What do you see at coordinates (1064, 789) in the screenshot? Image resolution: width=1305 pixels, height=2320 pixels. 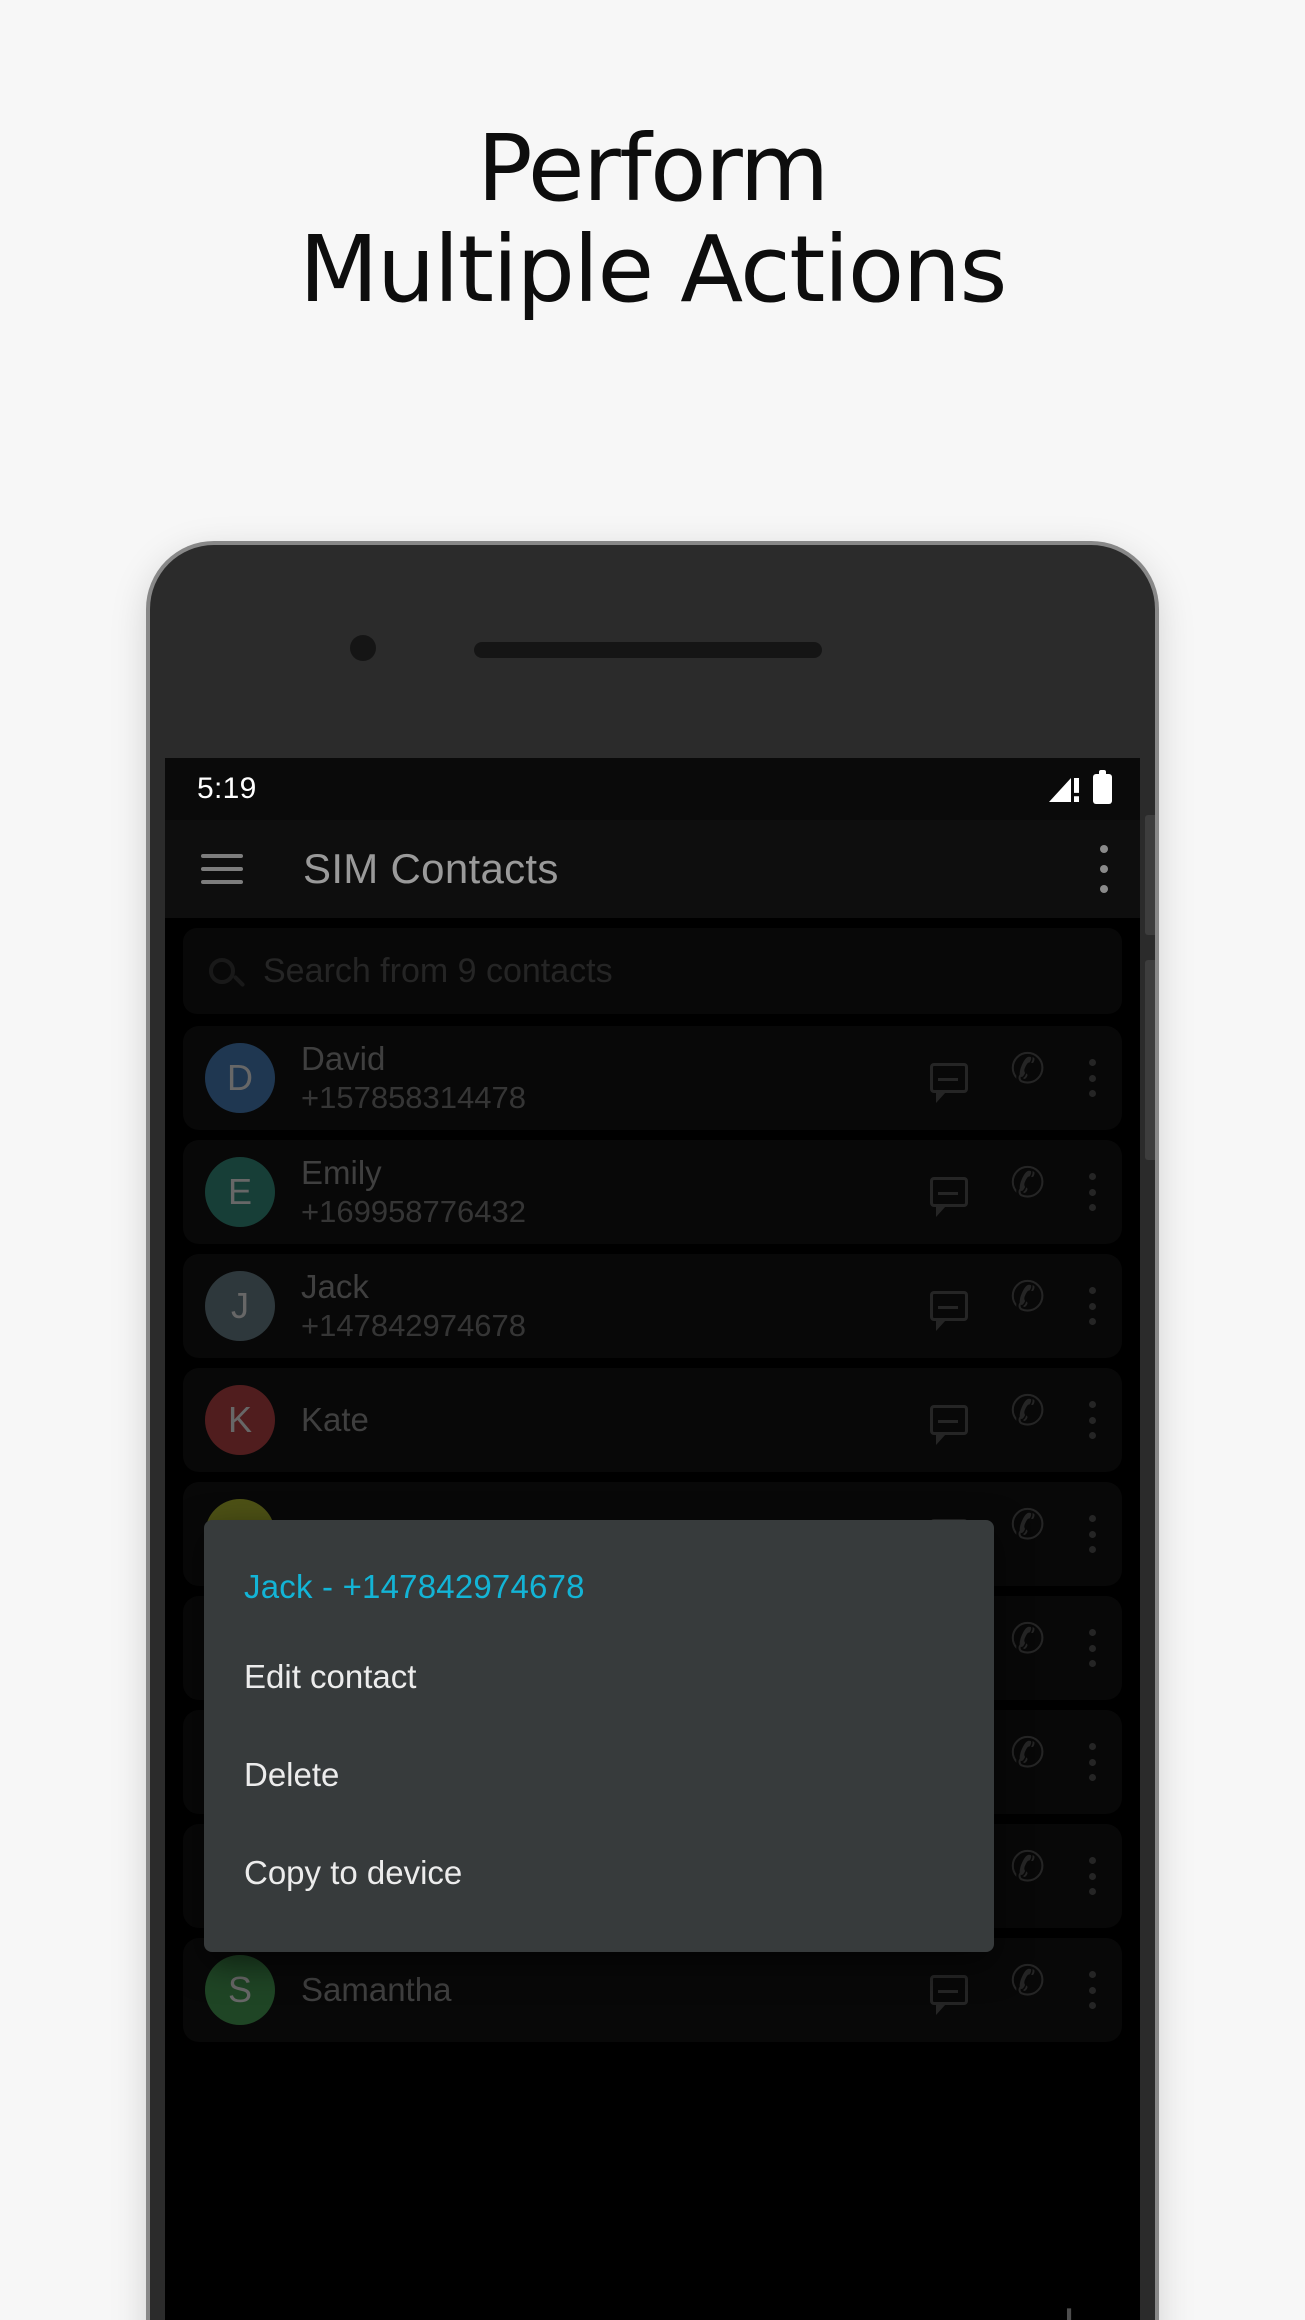 I see `signal-no-service-icon` at bounding box center [1064, 789].